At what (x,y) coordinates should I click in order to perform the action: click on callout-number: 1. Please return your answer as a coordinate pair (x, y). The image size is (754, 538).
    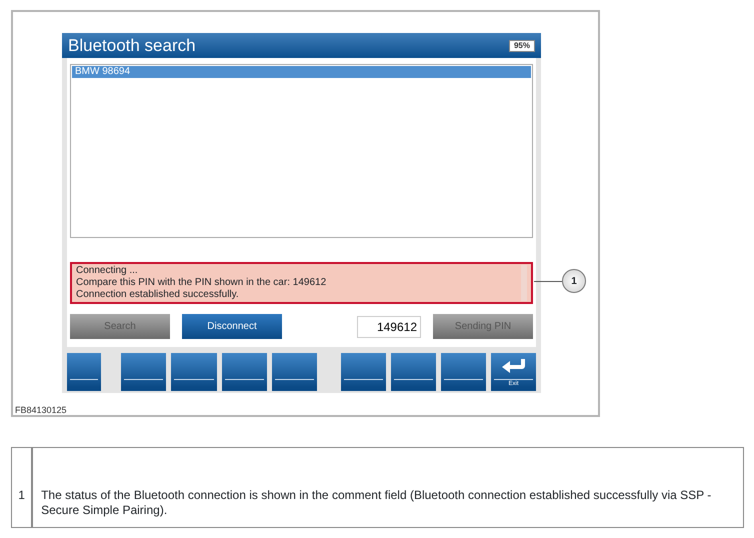
    Looking at the image, I should click on (574, 281).